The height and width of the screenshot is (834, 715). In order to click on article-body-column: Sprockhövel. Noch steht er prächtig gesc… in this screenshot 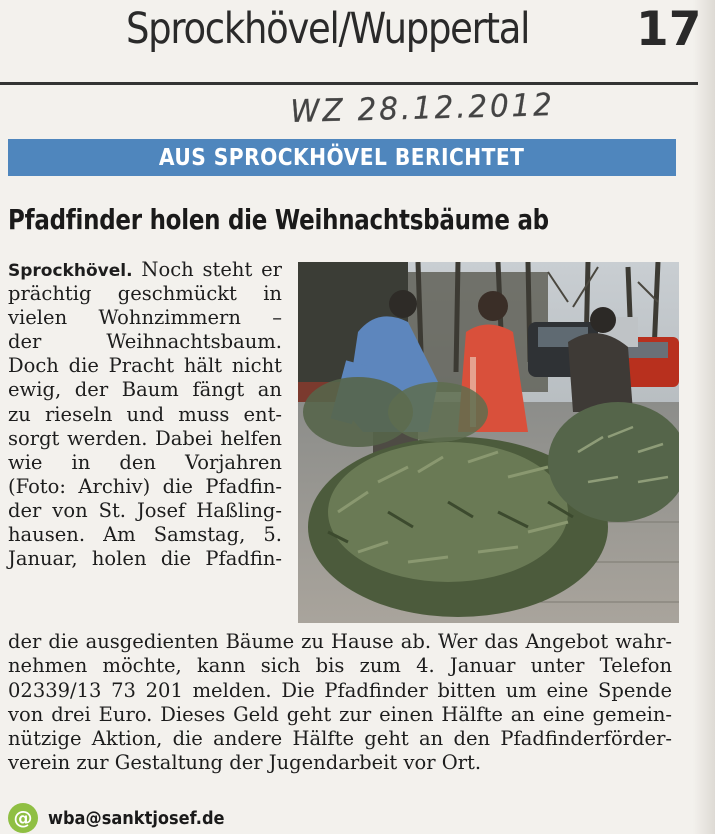, I will do `click(145, 414)`.